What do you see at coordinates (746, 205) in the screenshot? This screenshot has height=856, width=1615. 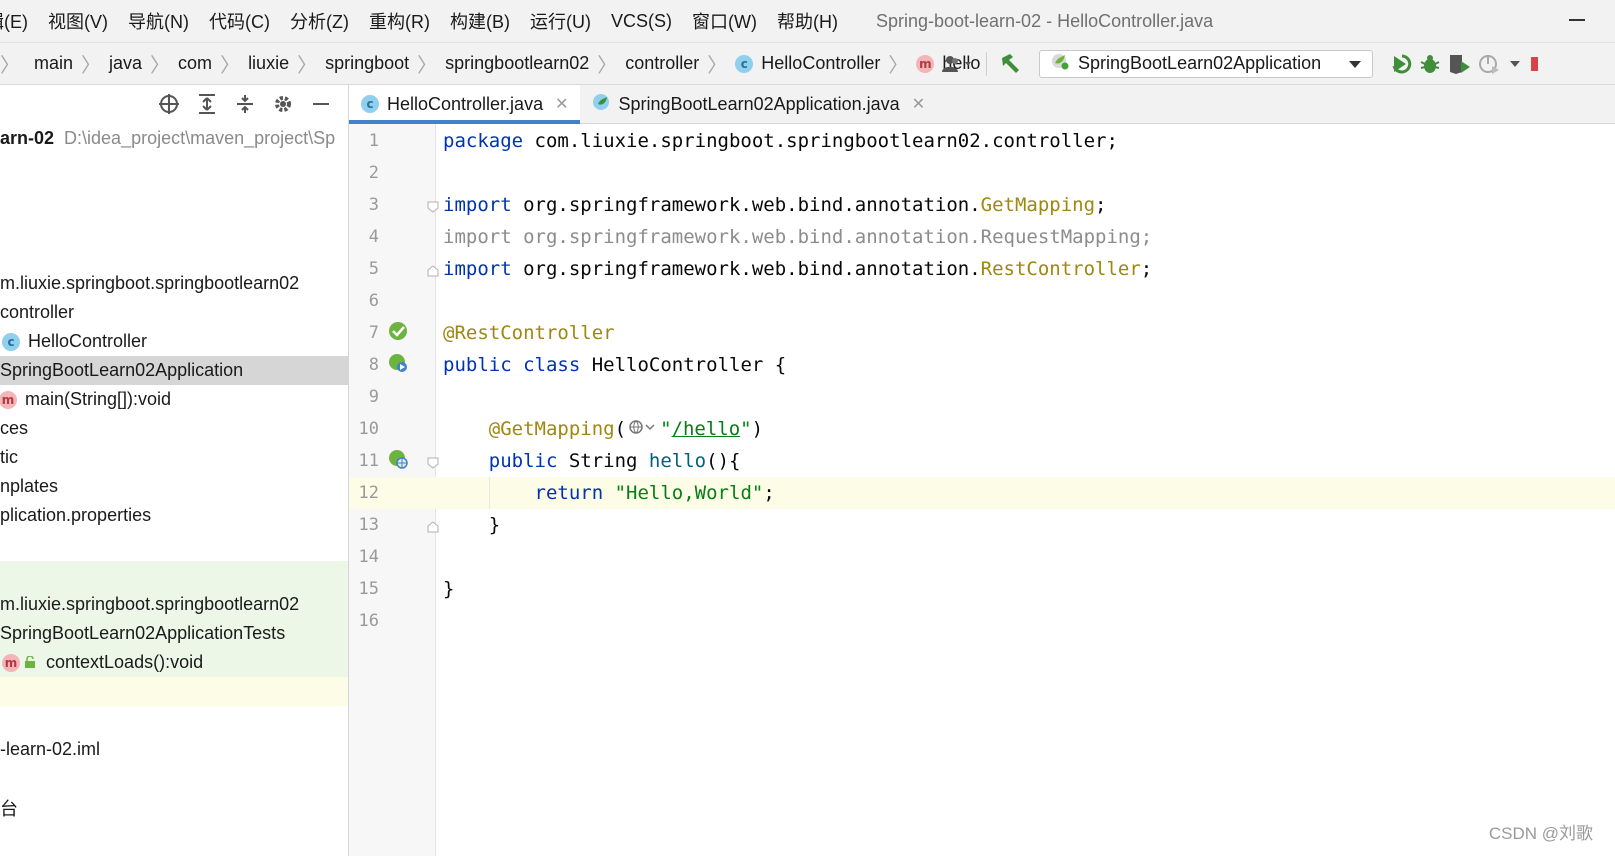 I see `code-token: org.springframework.web.bind.annotation.` at bounding box center [746, 205].